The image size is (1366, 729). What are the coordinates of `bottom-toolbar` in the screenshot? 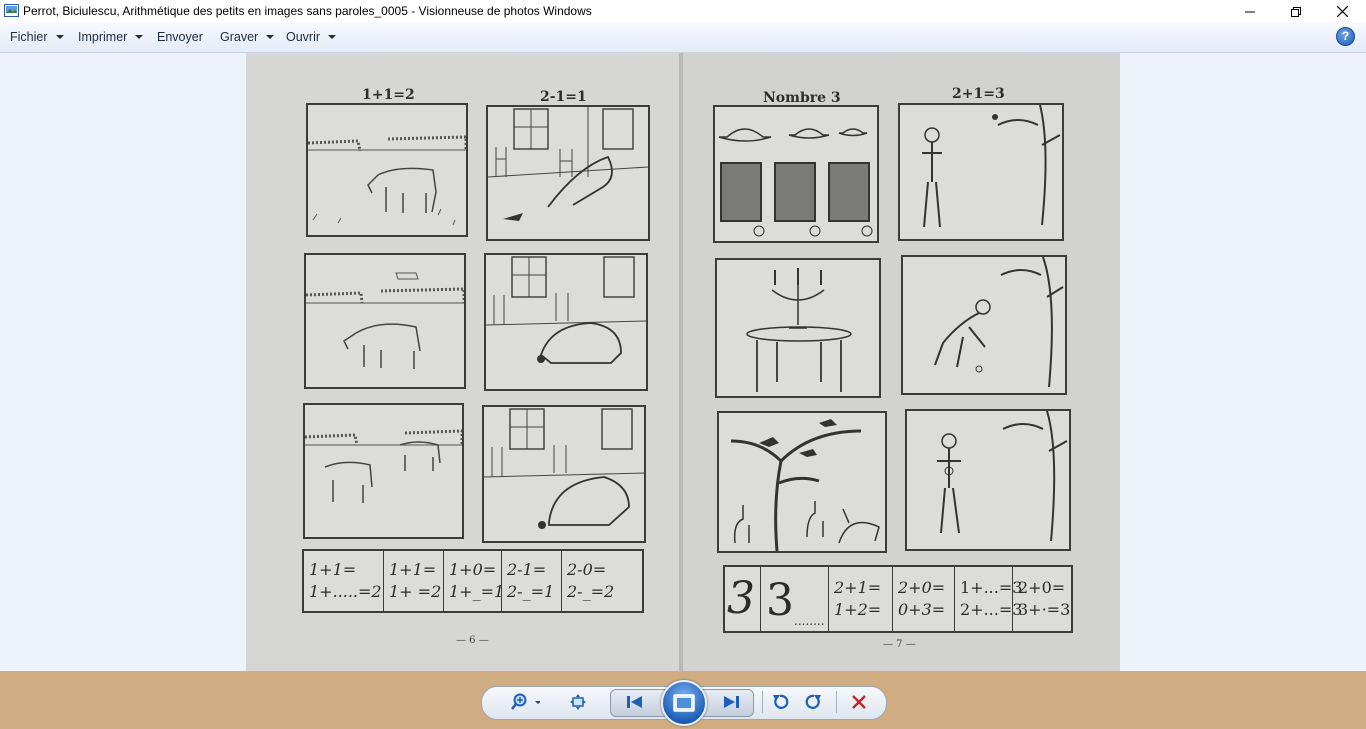 It's located at (683, 700).